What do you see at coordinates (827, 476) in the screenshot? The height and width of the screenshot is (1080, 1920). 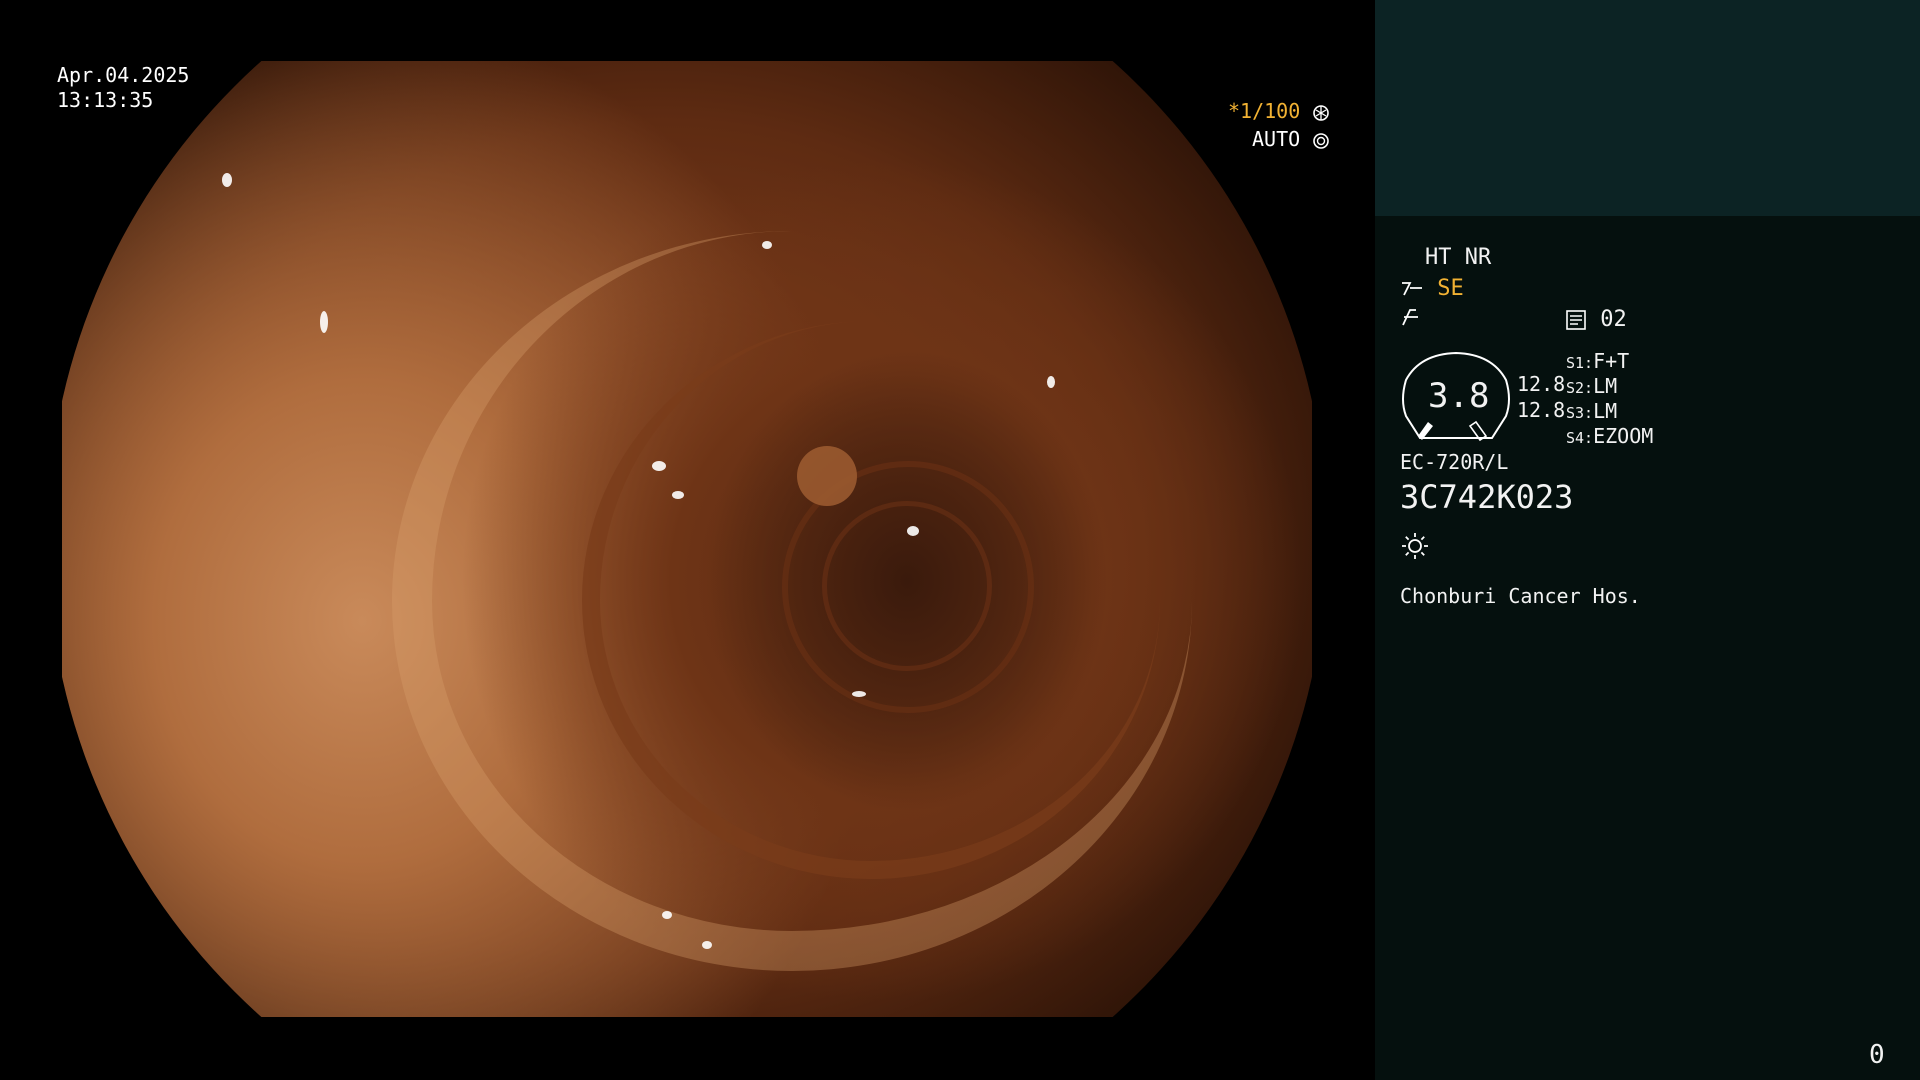 I see `polyp` at bounding box center [827, 476].